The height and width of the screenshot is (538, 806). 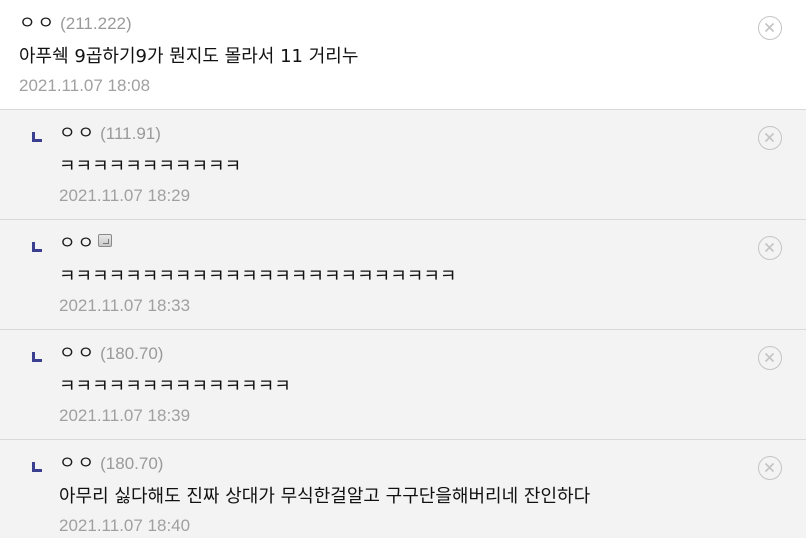 I want to click on comment-date: 2021.11.07 18:08, so click(x=85, y=85).